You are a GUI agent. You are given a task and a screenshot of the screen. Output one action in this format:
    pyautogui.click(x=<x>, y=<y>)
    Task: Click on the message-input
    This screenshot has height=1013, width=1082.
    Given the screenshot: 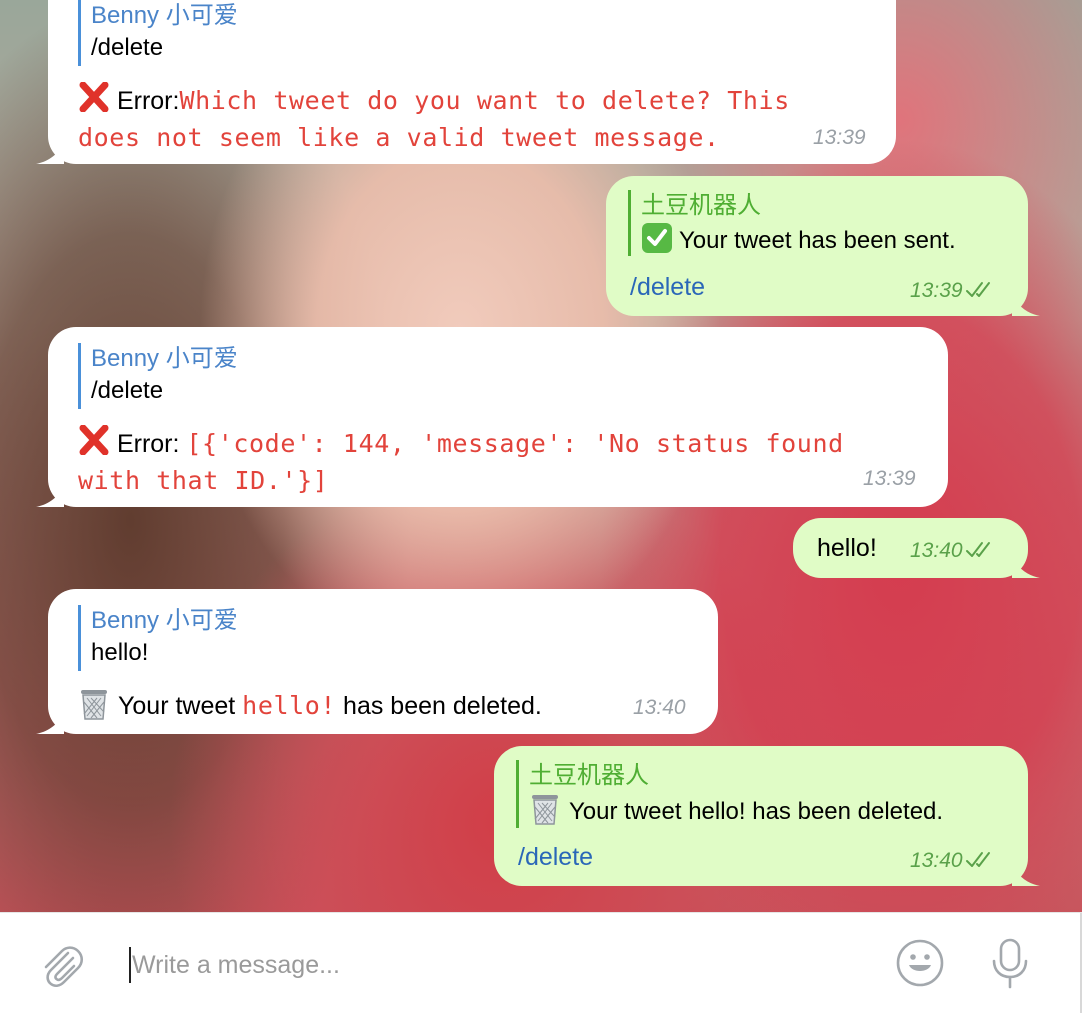 What is the action you would take?
    pyautogui.click(x=480, y=965)
    